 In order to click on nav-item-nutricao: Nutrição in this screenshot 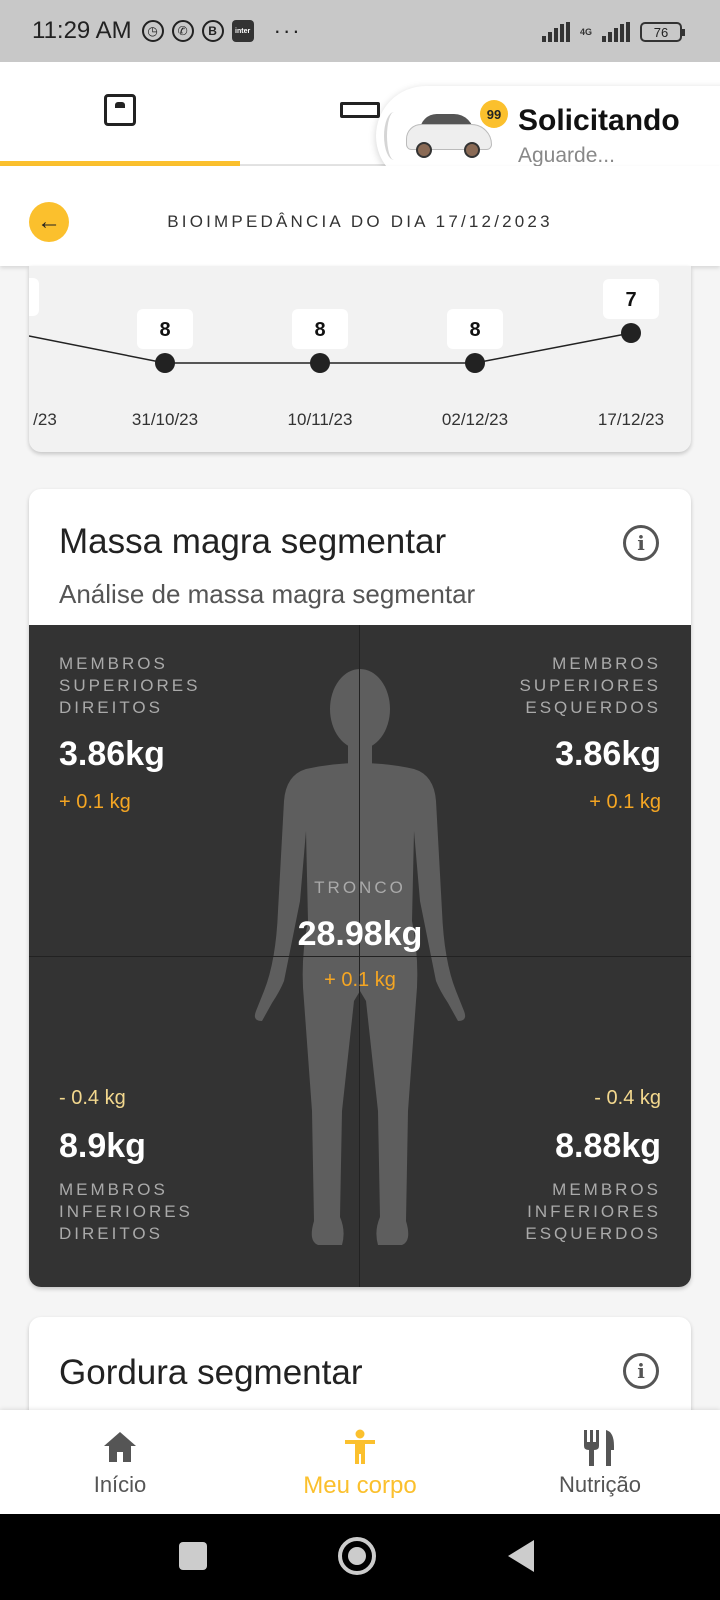, I will do `click(600, 1462)`.